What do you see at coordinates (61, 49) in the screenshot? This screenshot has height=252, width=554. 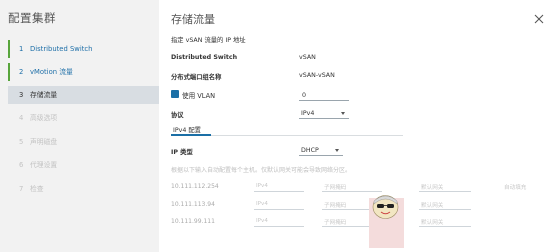 I see `step-label: Distributed Switch` at bounding box center [61, 49].